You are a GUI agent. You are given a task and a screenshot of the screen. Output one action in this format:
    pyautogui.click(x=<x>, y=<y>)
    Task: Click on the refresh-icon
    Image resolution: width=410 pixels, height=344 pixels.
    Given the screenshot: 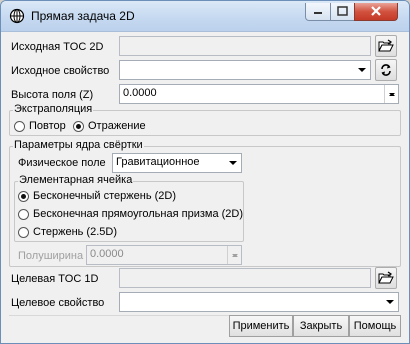 What is the action you would take?
    pyautogui.click(x=386, y=70)
    